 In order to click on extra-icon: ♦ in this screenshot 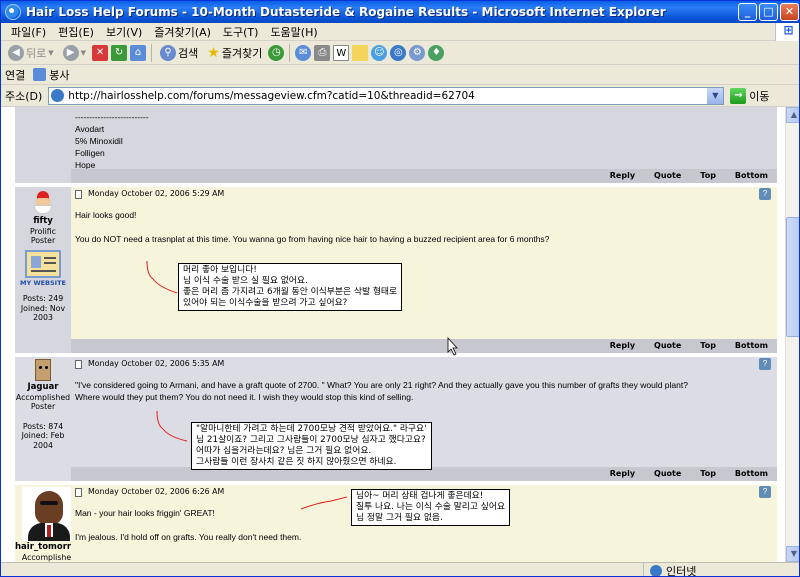, I will do `click(436, 52)`.